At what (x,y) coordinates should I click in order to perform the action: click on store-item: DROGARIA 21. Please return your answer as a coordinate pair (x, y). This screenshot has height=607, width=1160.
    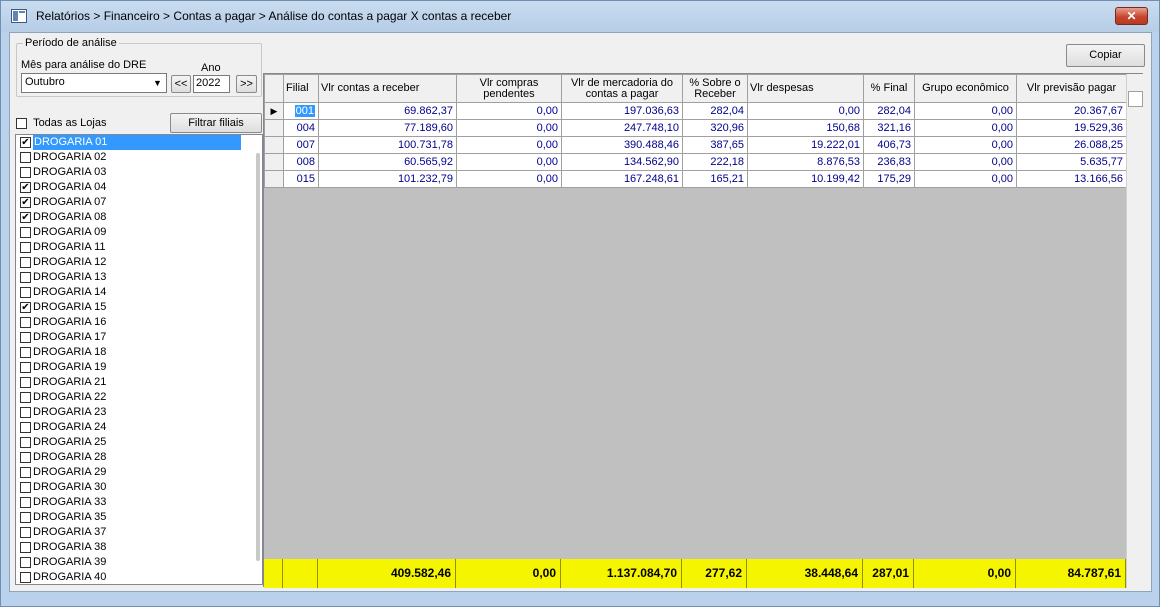
    Looking at the image, I should click on (139, 382).